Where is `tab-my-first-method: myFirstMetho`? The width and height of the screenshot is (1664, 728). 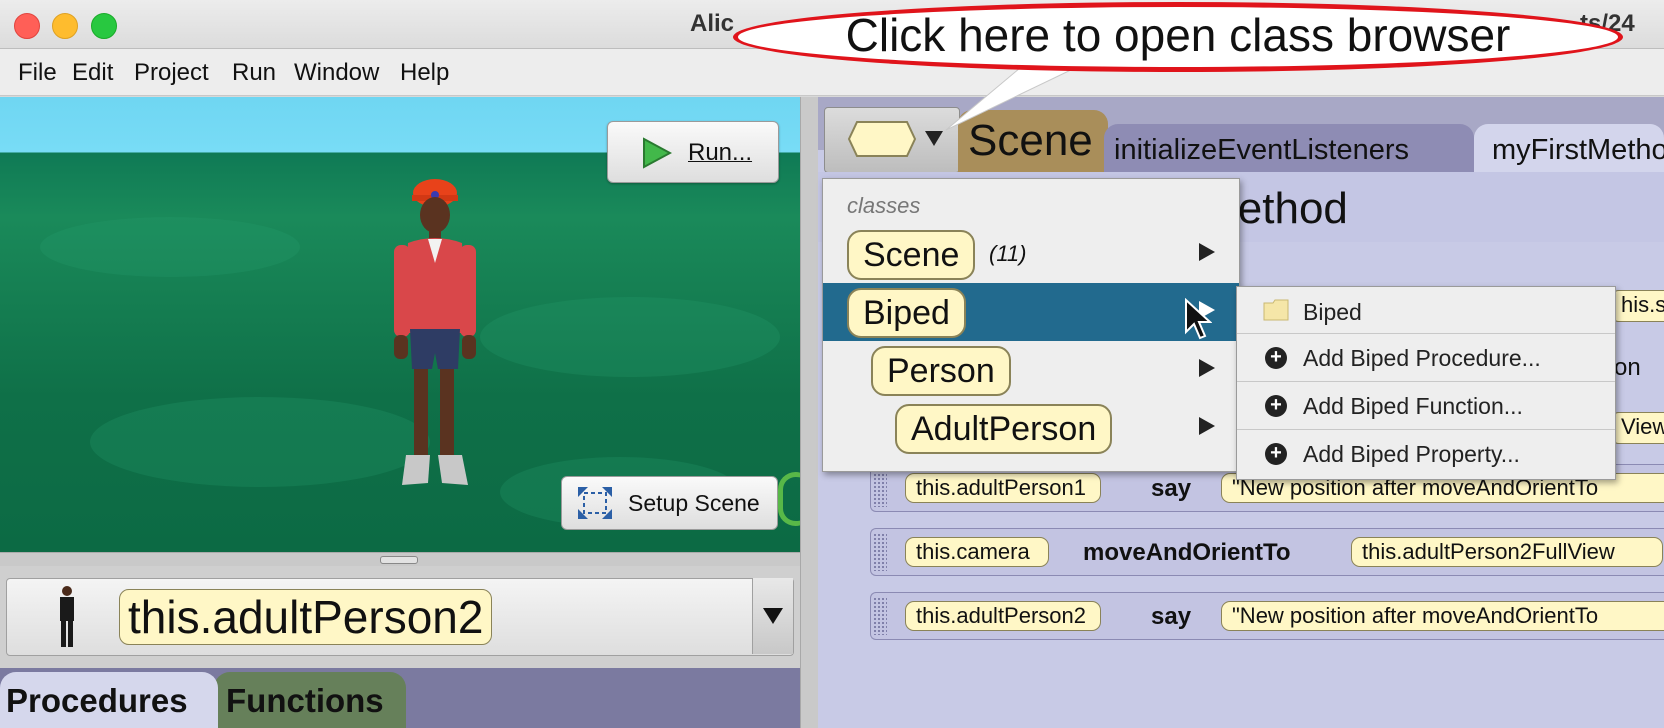 tab-my-first-method: myFirstMetho is located at coordinates (1569, 148).